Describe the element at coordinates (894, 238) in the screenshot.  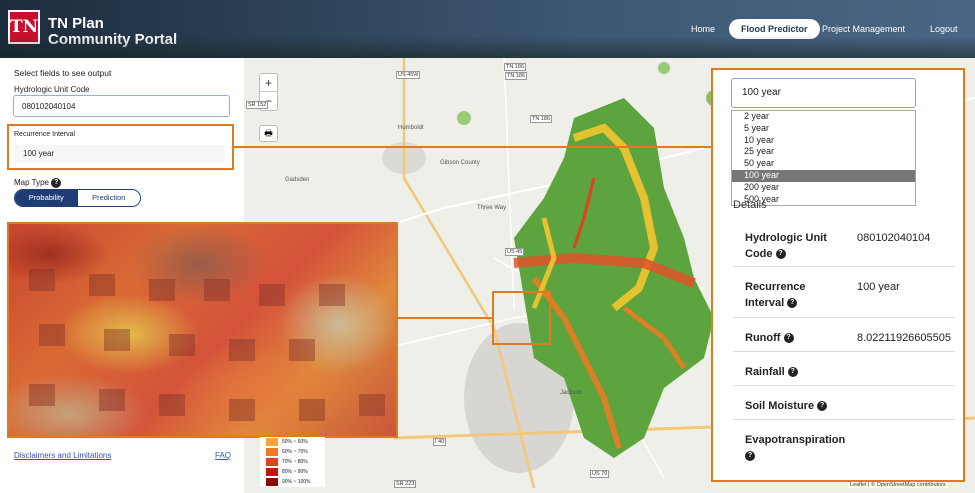
I see `details-value: 080102040104` at that location.